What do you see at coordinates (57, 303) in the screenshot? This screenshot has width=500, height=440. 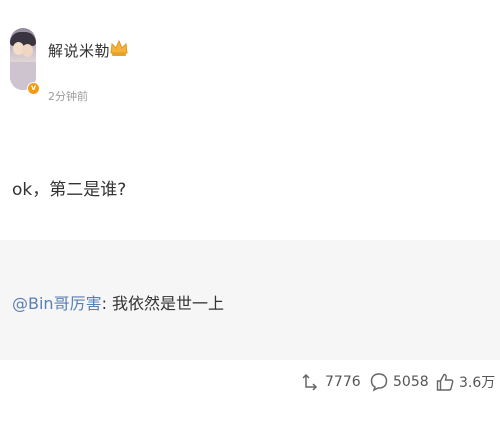 I see `user-mention-link: @Bin哥厉害` at bounding box center [57, 303].